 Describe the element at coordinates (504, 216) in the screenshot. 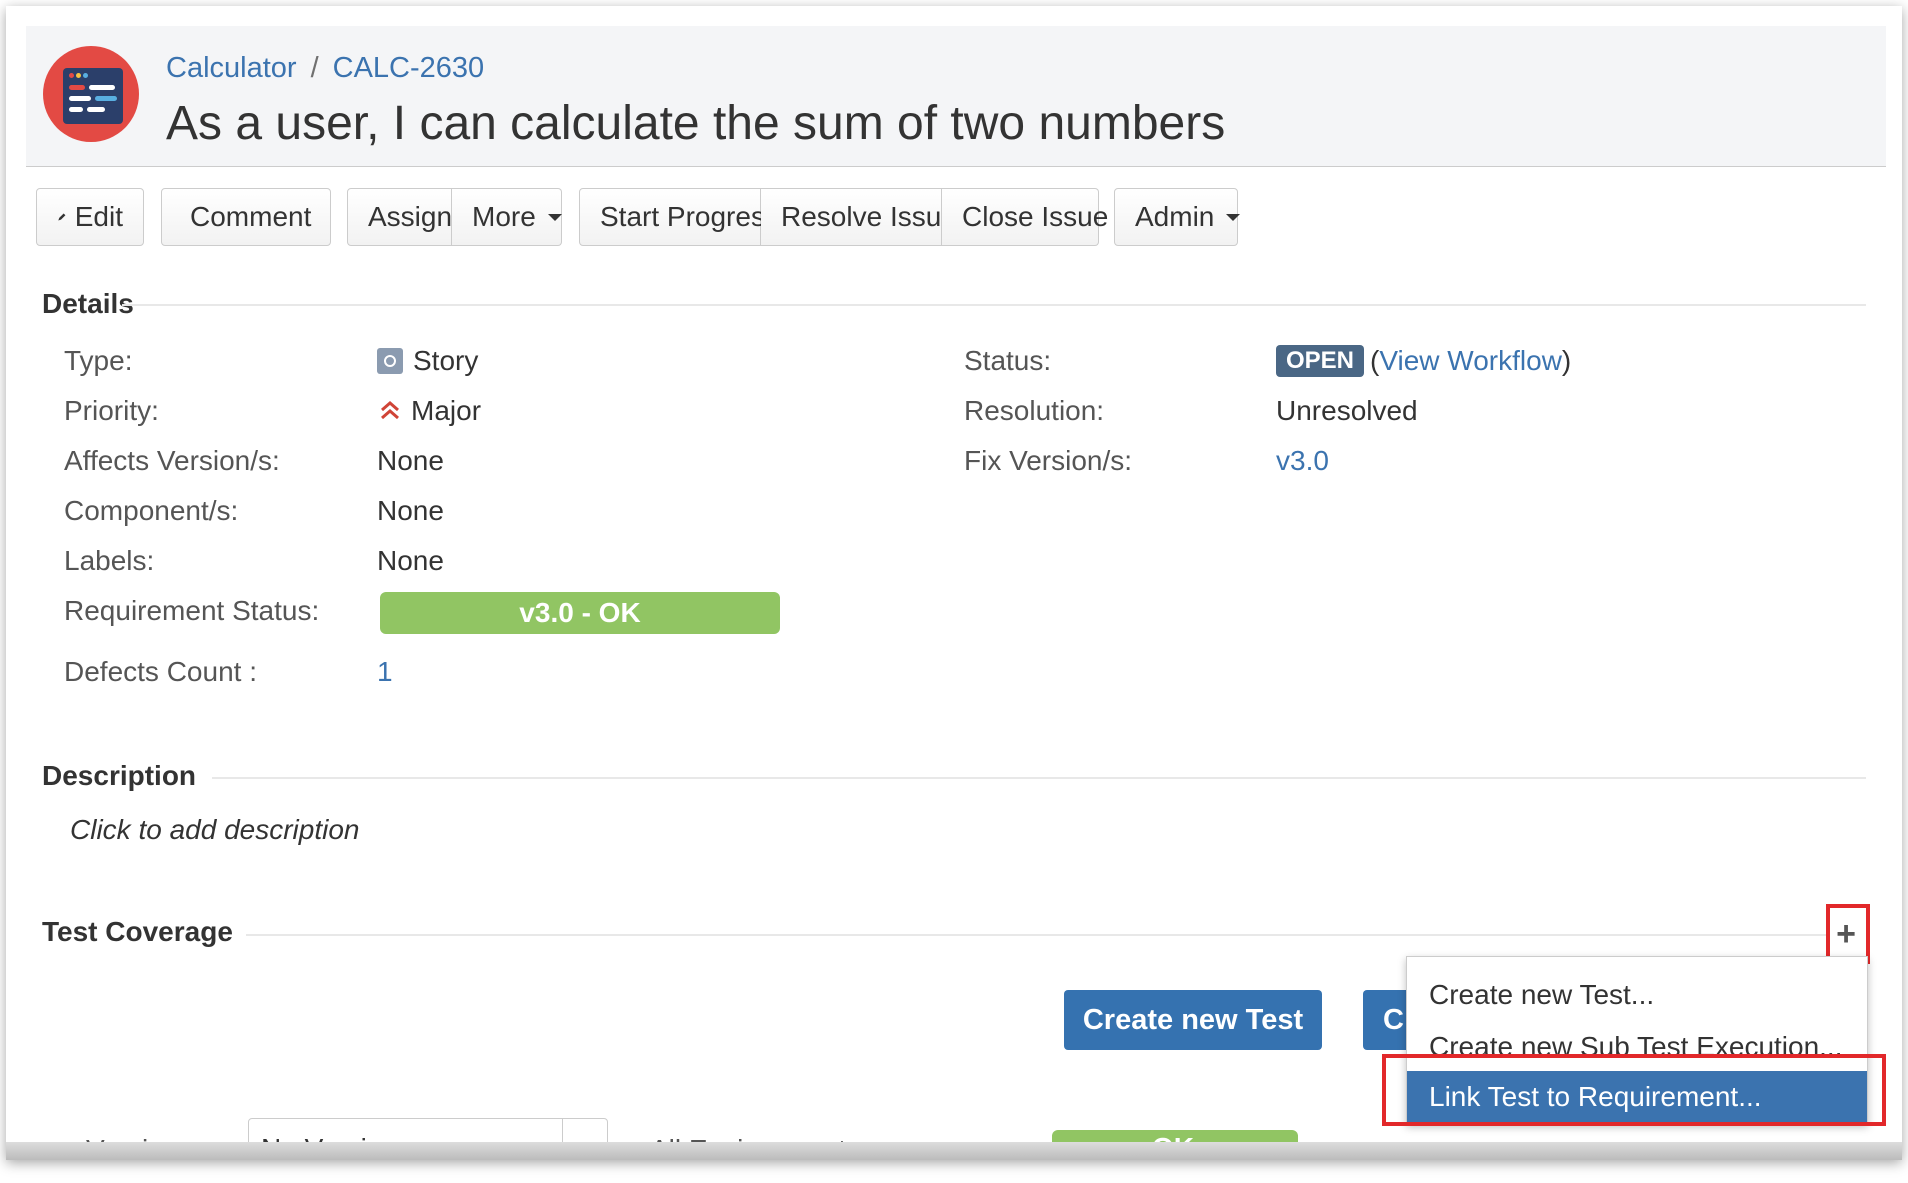

I see `more-label: More` at that location.